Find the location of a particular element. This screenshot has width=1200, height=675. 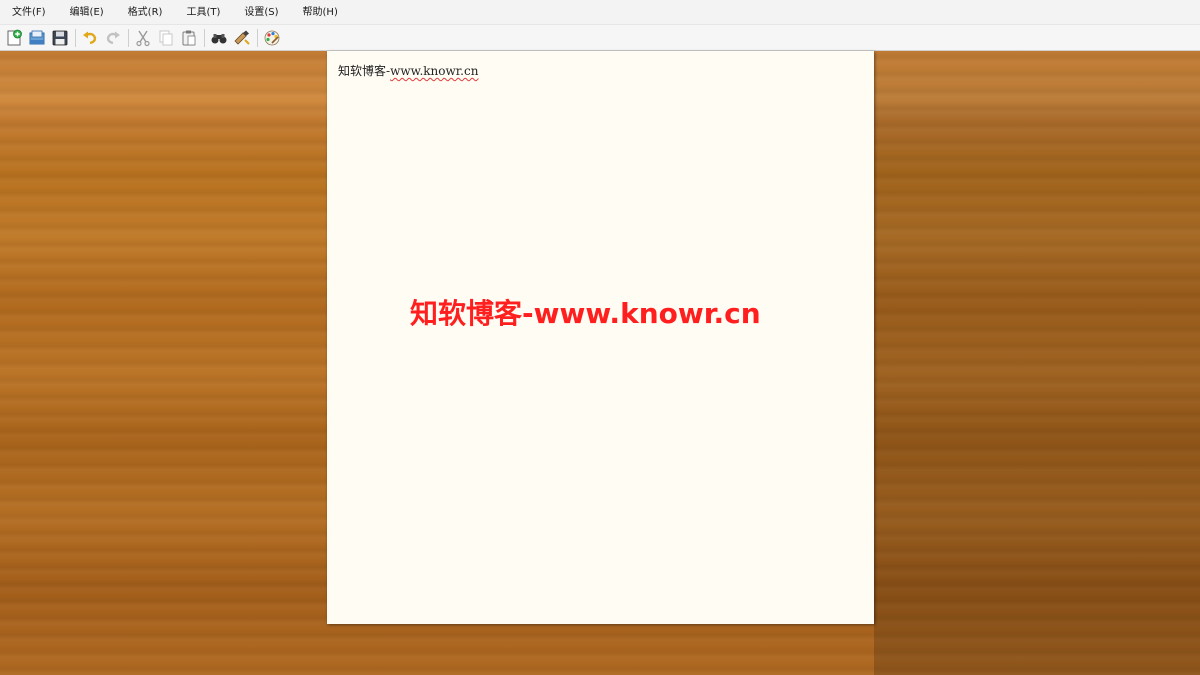

paste-button is located at coordinates (189, 38).